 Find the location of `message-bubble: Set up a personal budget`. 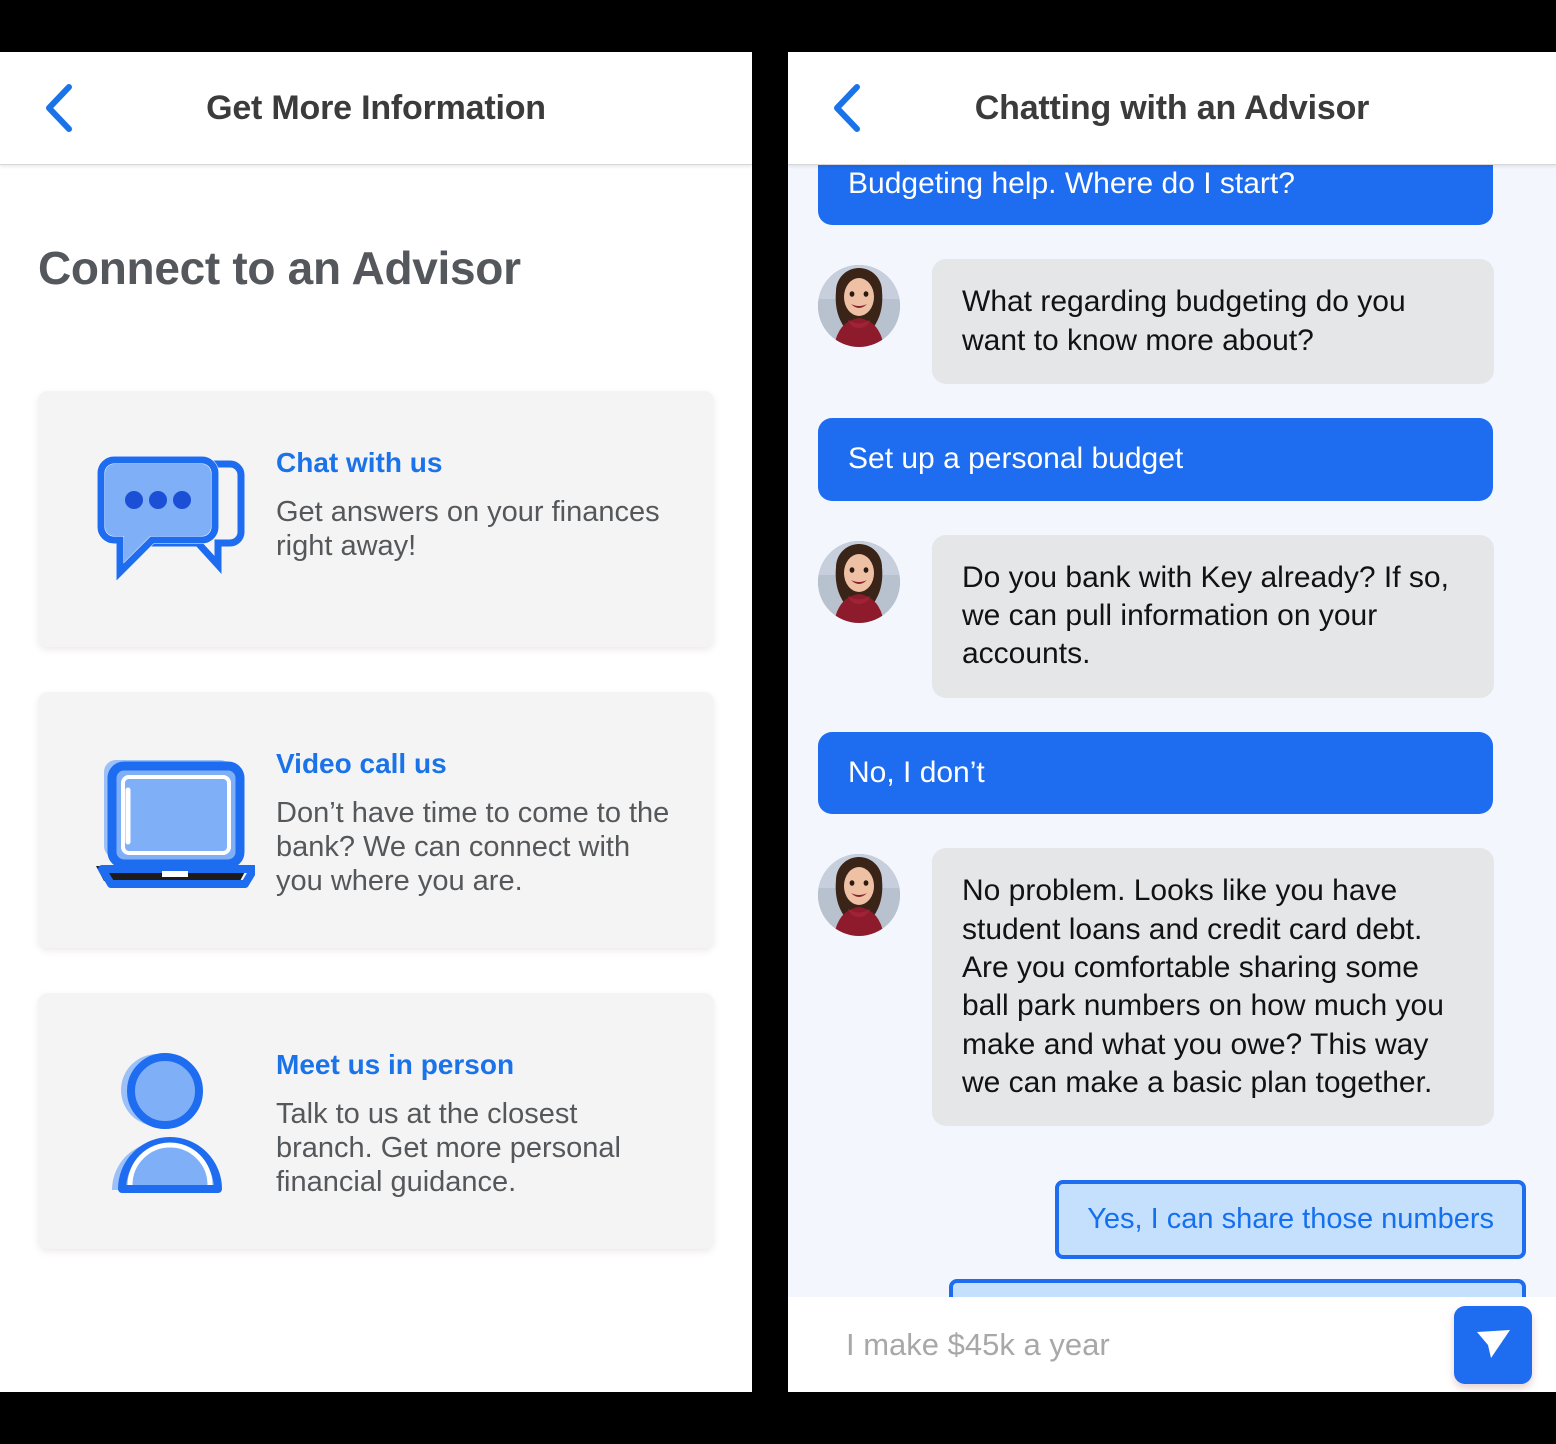

message-bubble: Set up a personal budget is located at coordinates (1155, 459).